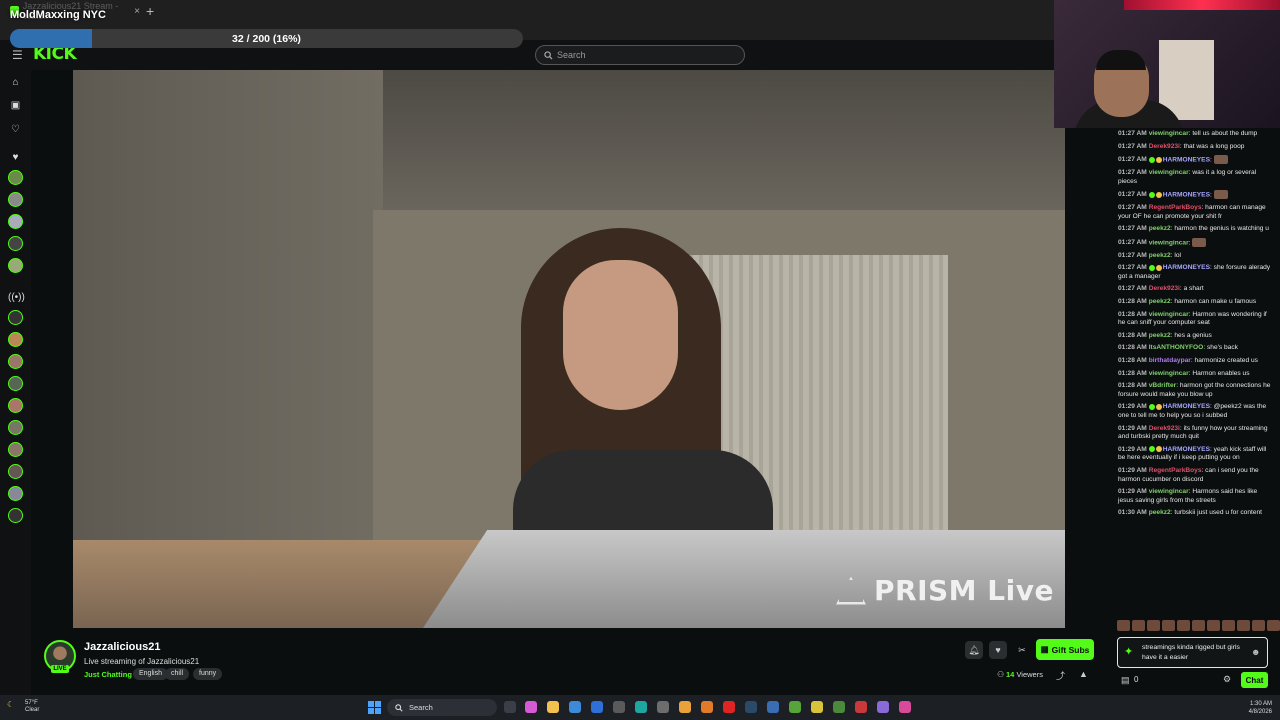 The height and width of the screenshot is (720, 1280). Describe the element at coordinates (150, 674) in the screenshot. I see `stream-tag: English` at that location.